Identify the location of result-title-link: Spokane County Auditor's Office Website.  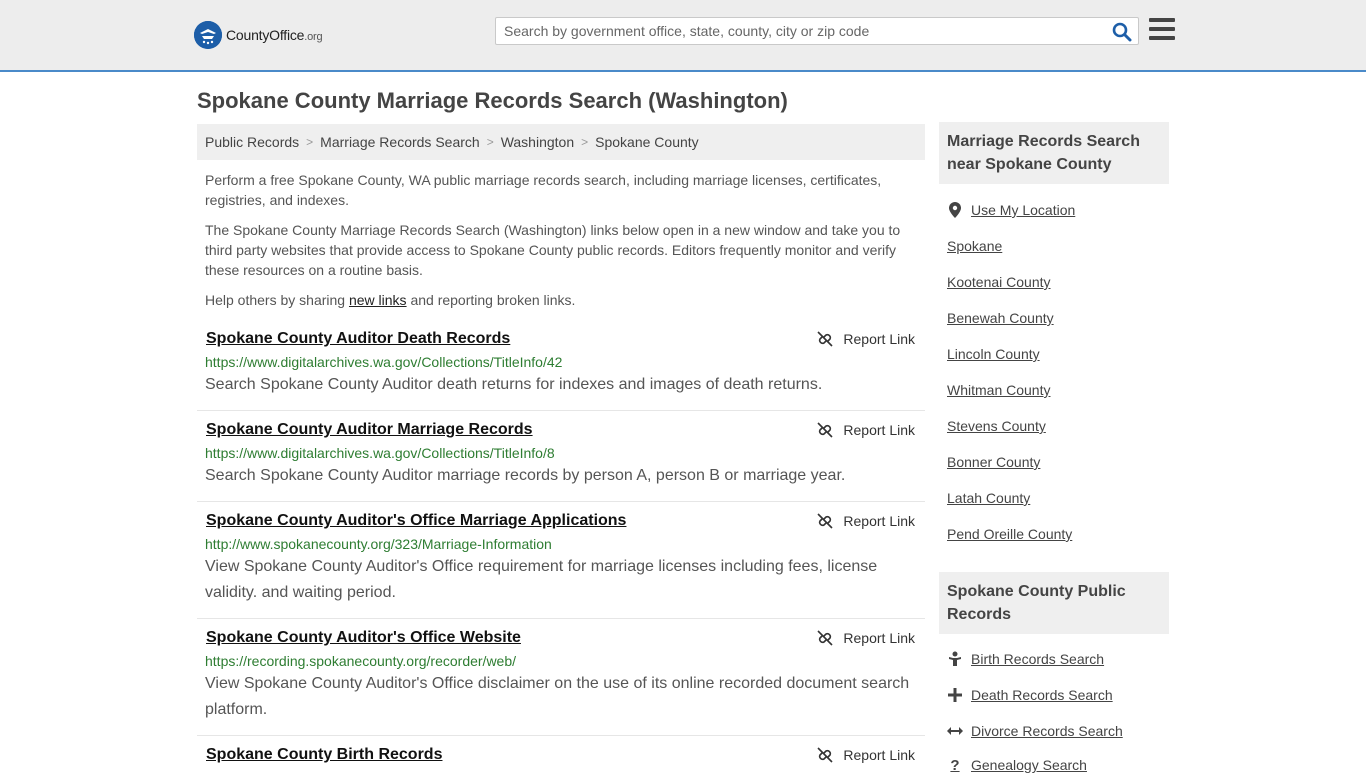
(363, 638).